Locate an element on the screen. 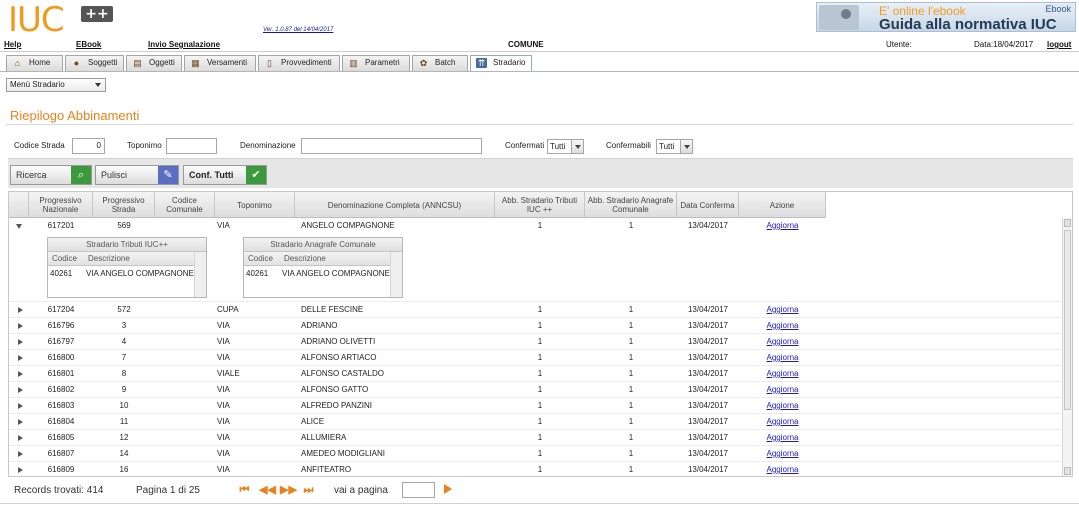  col-progressivo-nazionale: Progressivo Nazionale is located at coordinates (61, 205).